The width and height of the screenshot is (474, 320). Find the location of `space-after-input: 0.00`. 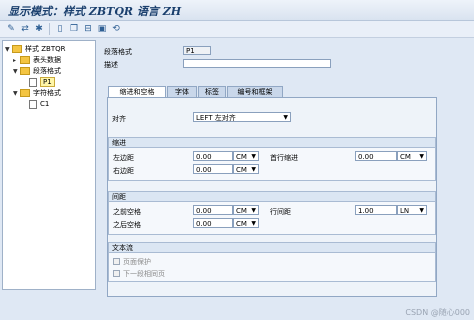

space-after-input: 0.00 is located at coordinates (213, 223).